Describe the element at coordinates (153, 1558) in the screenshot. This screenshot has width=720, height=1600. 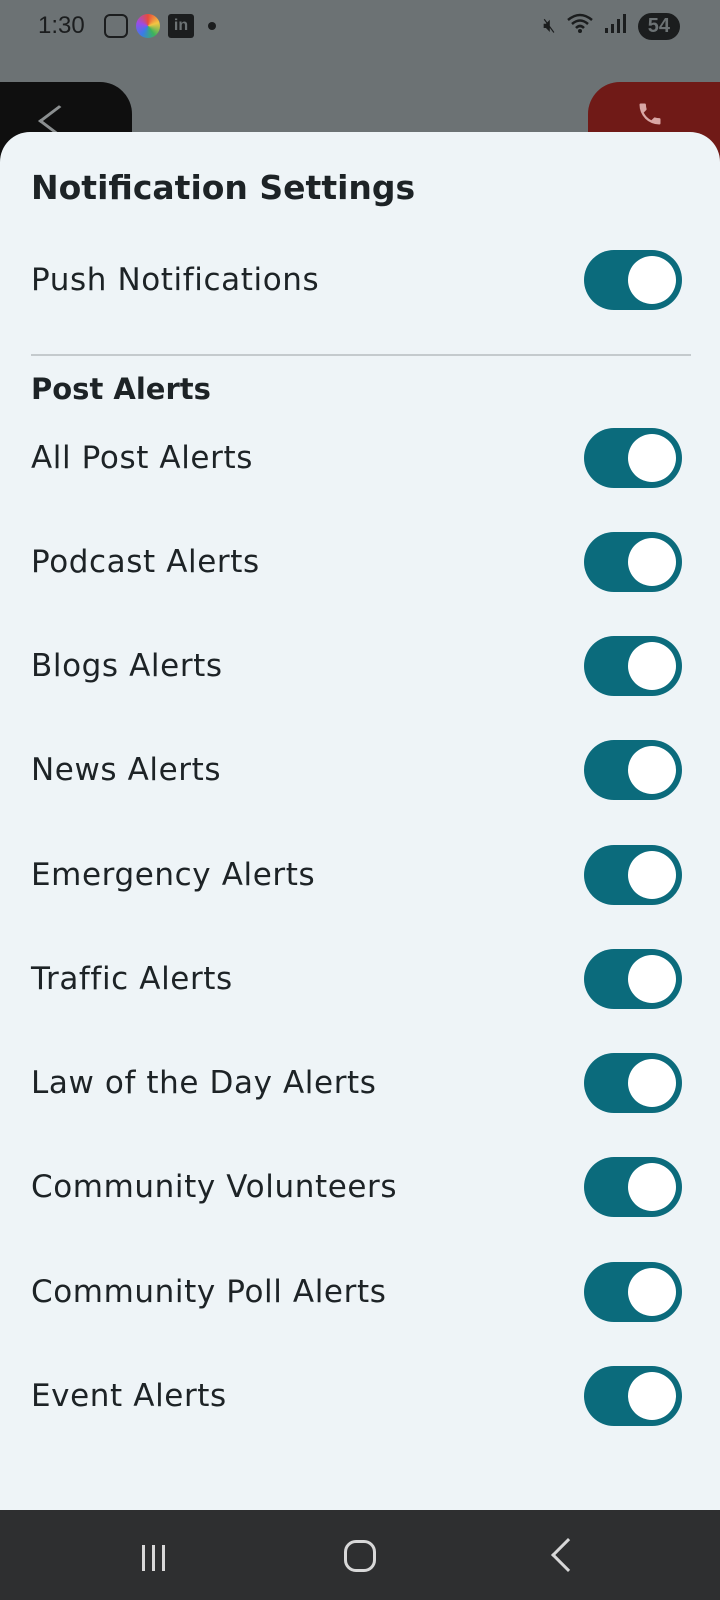
I see `recent-apps-icon` at that location.